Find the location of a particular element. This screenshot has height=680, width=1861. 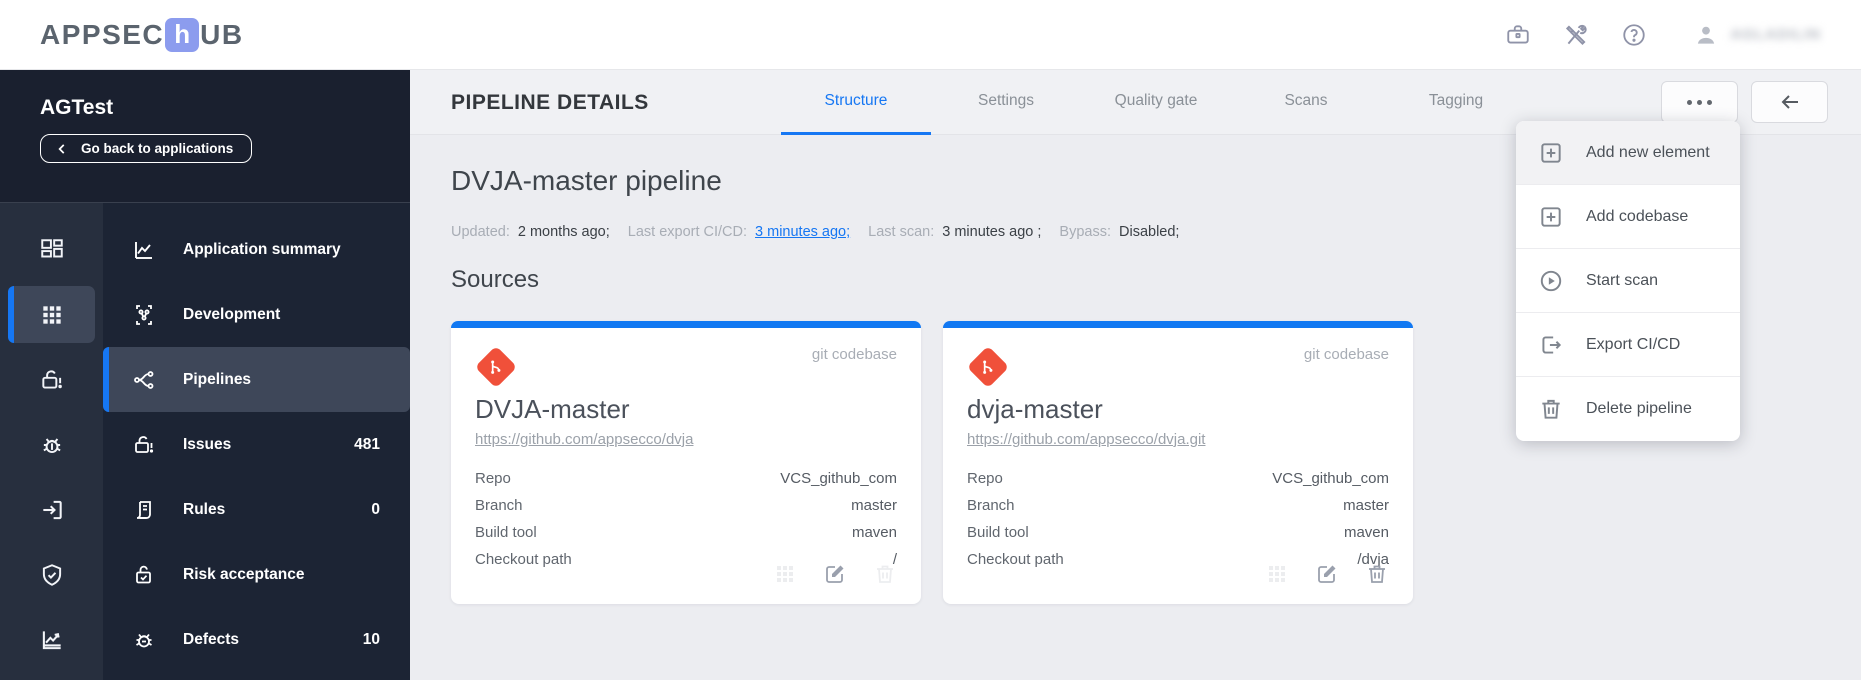

codebase-url-link: https://github.com/appsecco/dvja.git is located at coordinates (1086, 439).